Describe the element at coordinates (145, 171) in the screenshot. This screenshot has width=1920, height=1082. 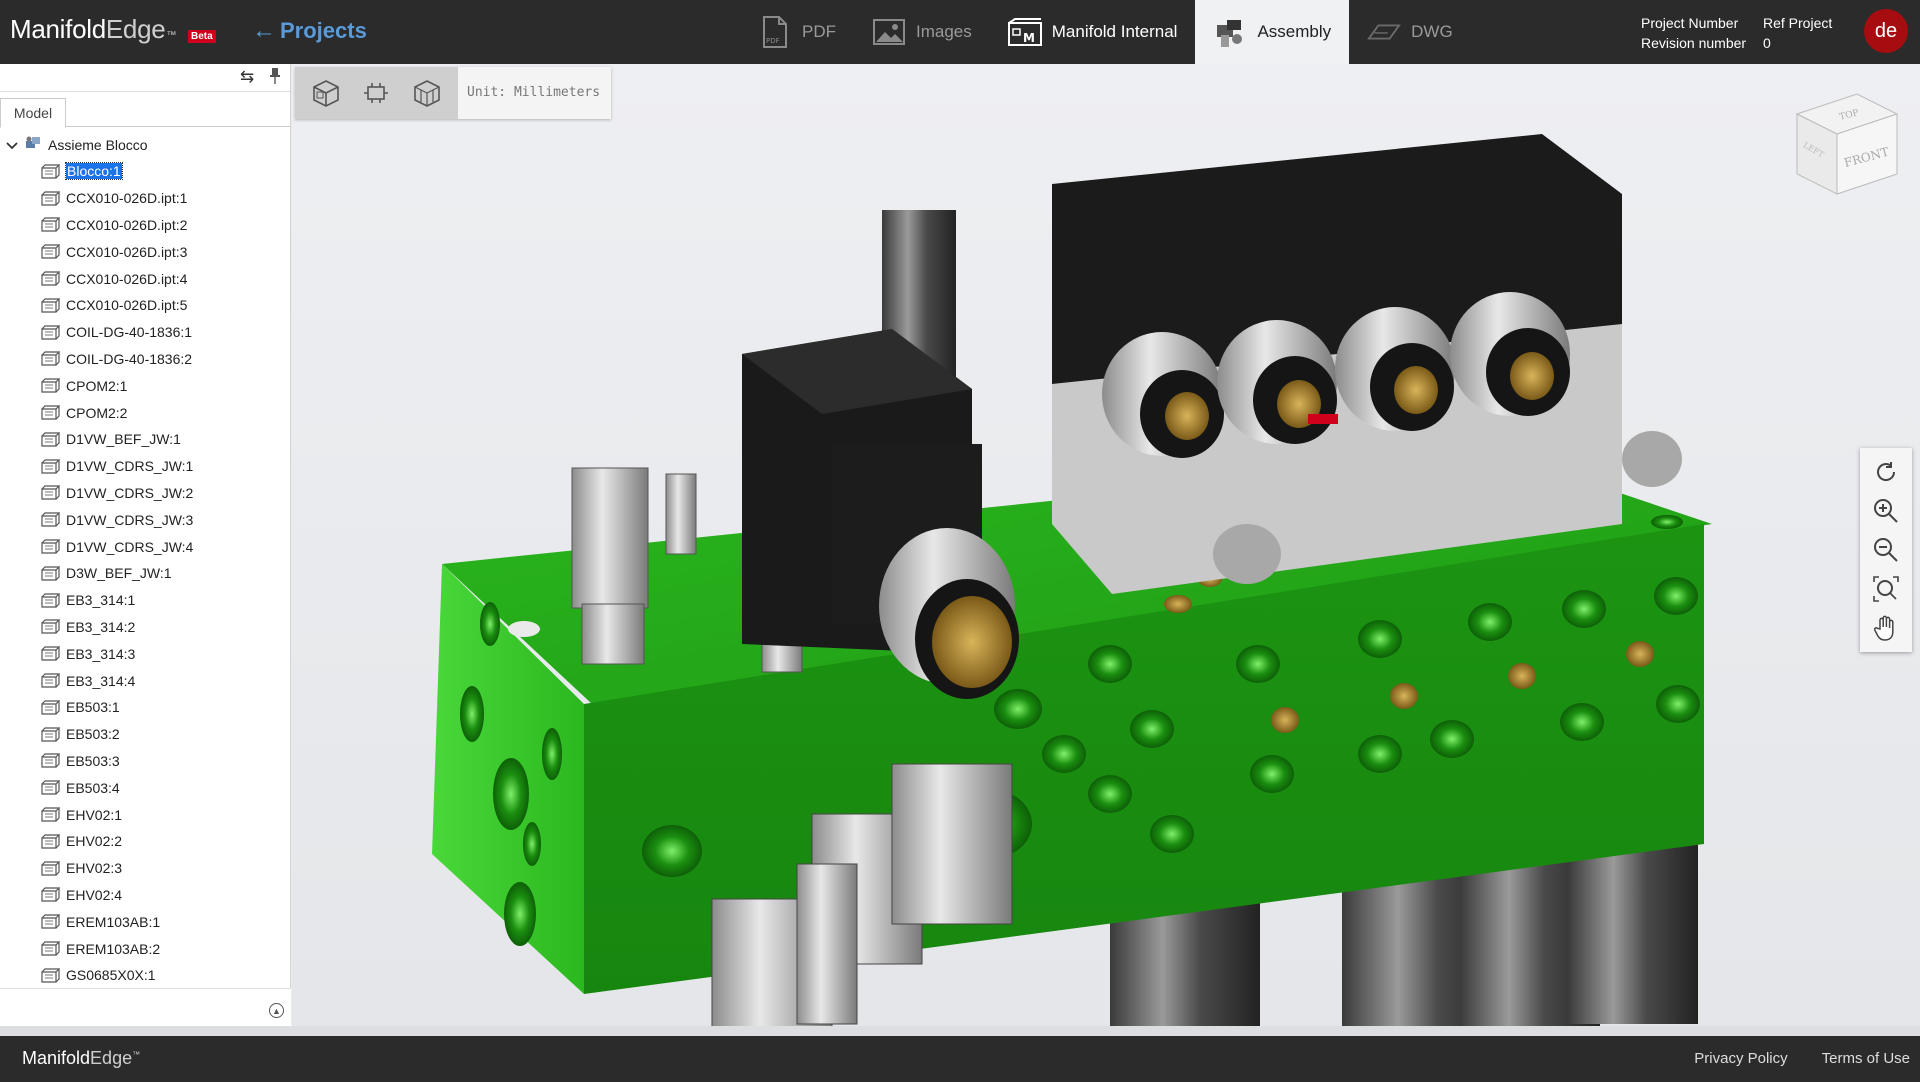
I see `tree-item: Blocco:1` at that location.